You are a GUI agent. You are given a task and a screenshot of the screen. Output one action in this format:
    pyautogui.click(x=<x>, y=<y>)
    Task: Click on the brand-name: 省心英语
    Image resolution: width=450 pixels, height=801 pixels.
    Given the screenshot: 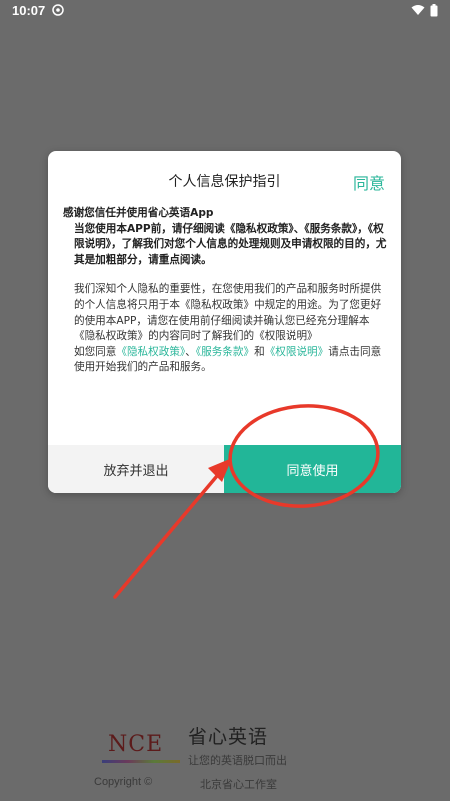 What is the action you would take?
    pyautogui.click(x=228, y=737)
    